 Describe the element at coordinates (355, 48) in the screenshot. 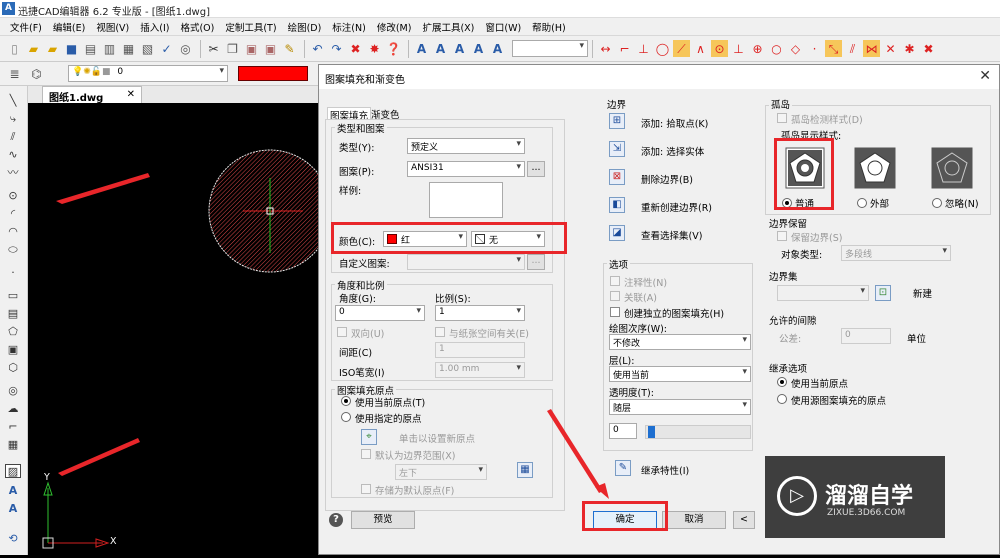

I see `delete-icon: ✖` at that location.